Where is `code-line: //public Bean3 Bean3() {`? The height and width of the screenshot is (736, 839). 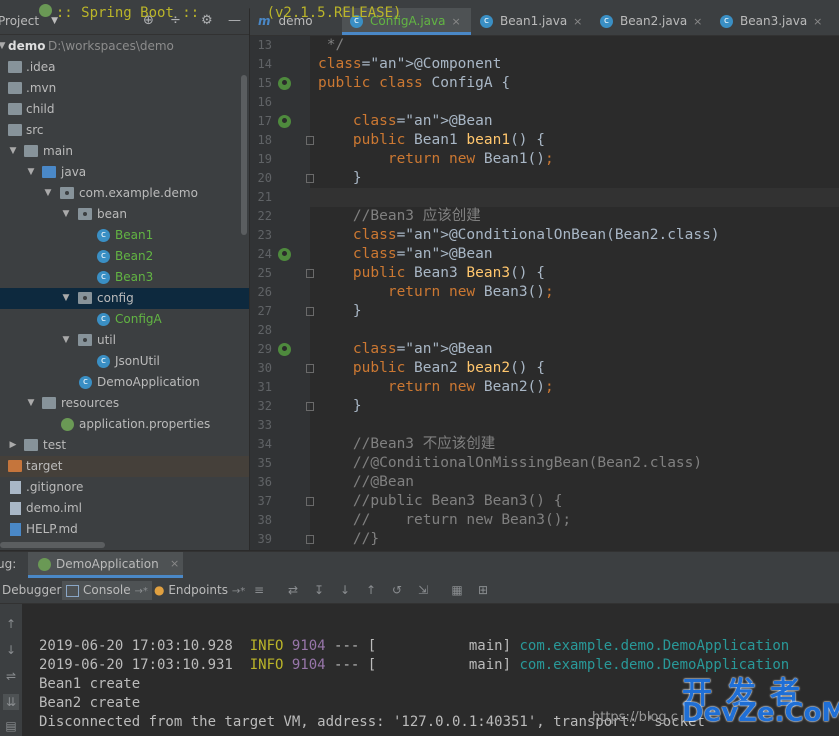
code-line: //public Bean3 Bean3() { is located at coordinates (440, 501).